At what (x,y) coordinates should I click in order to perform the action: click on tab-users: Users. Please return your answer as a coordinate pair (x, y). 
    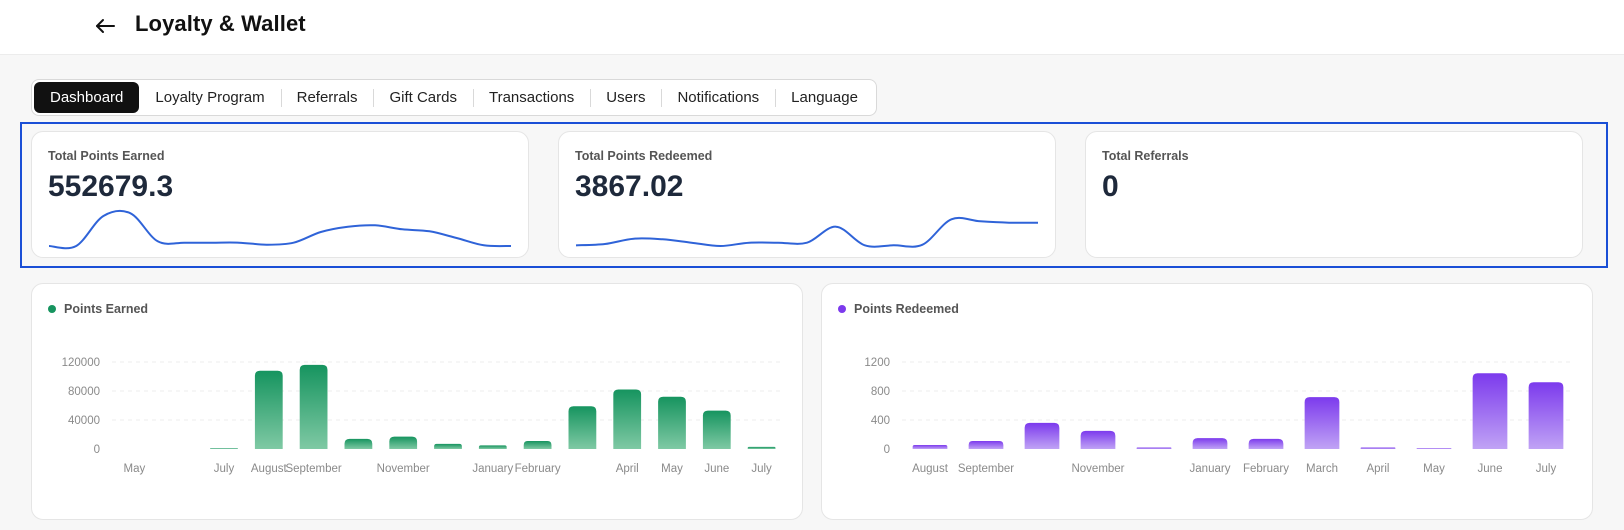
    Looking at the image, I should click on (625, 97).